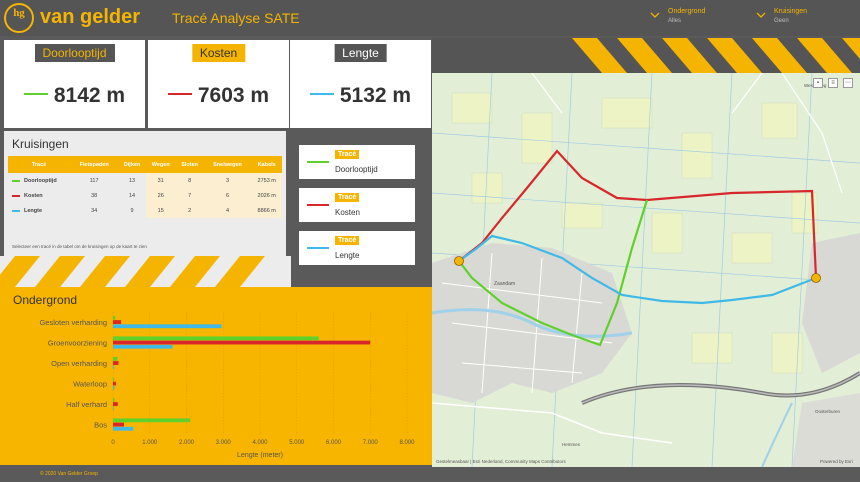  I want to click on start-point-icon, so click(459, 261).